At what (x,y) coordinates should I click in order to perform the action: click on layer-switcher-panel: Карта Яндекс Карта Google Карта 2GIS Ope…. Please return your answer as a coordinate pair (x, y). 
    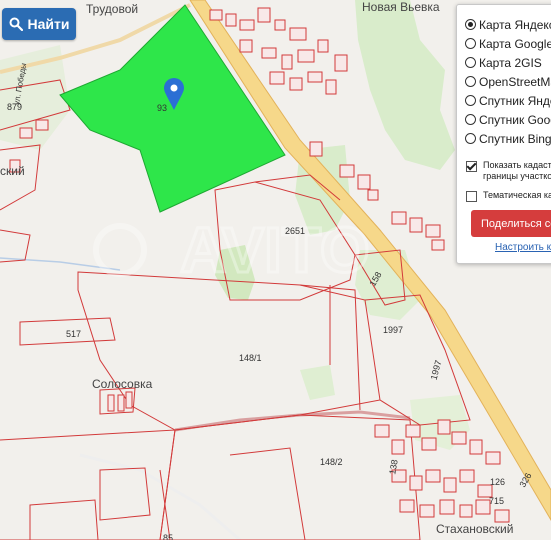
    Looking at the image, I should click on (503, 134).